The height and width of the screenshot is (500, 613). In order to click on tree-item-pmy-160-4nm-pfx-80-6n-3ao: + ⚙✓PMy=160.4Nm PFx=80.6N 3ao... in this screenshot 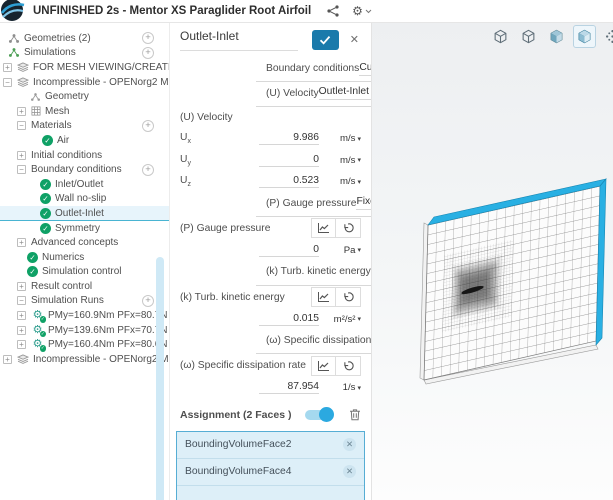, I will do `click(84, 344)`.